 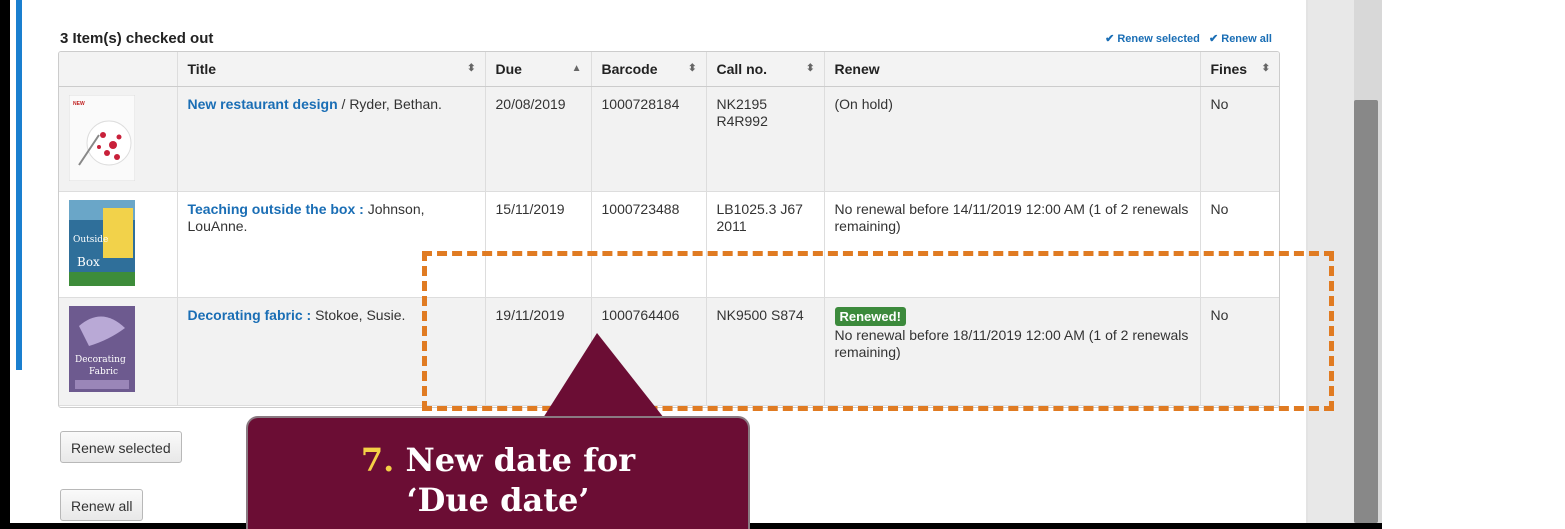 What do you see at coordinates (603, 375) in the screenshot?
I see `callout-pointer` at bounding box center [603, 375].